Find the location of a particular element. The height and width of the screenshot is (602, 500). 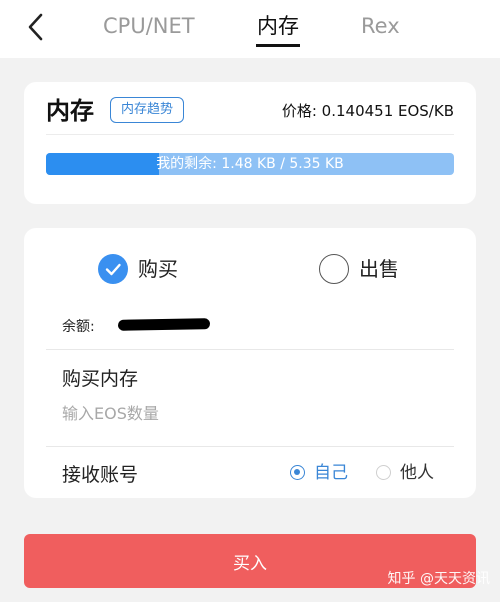

buy-memory-label: 购买内存 is located at coordinates (100, 379).